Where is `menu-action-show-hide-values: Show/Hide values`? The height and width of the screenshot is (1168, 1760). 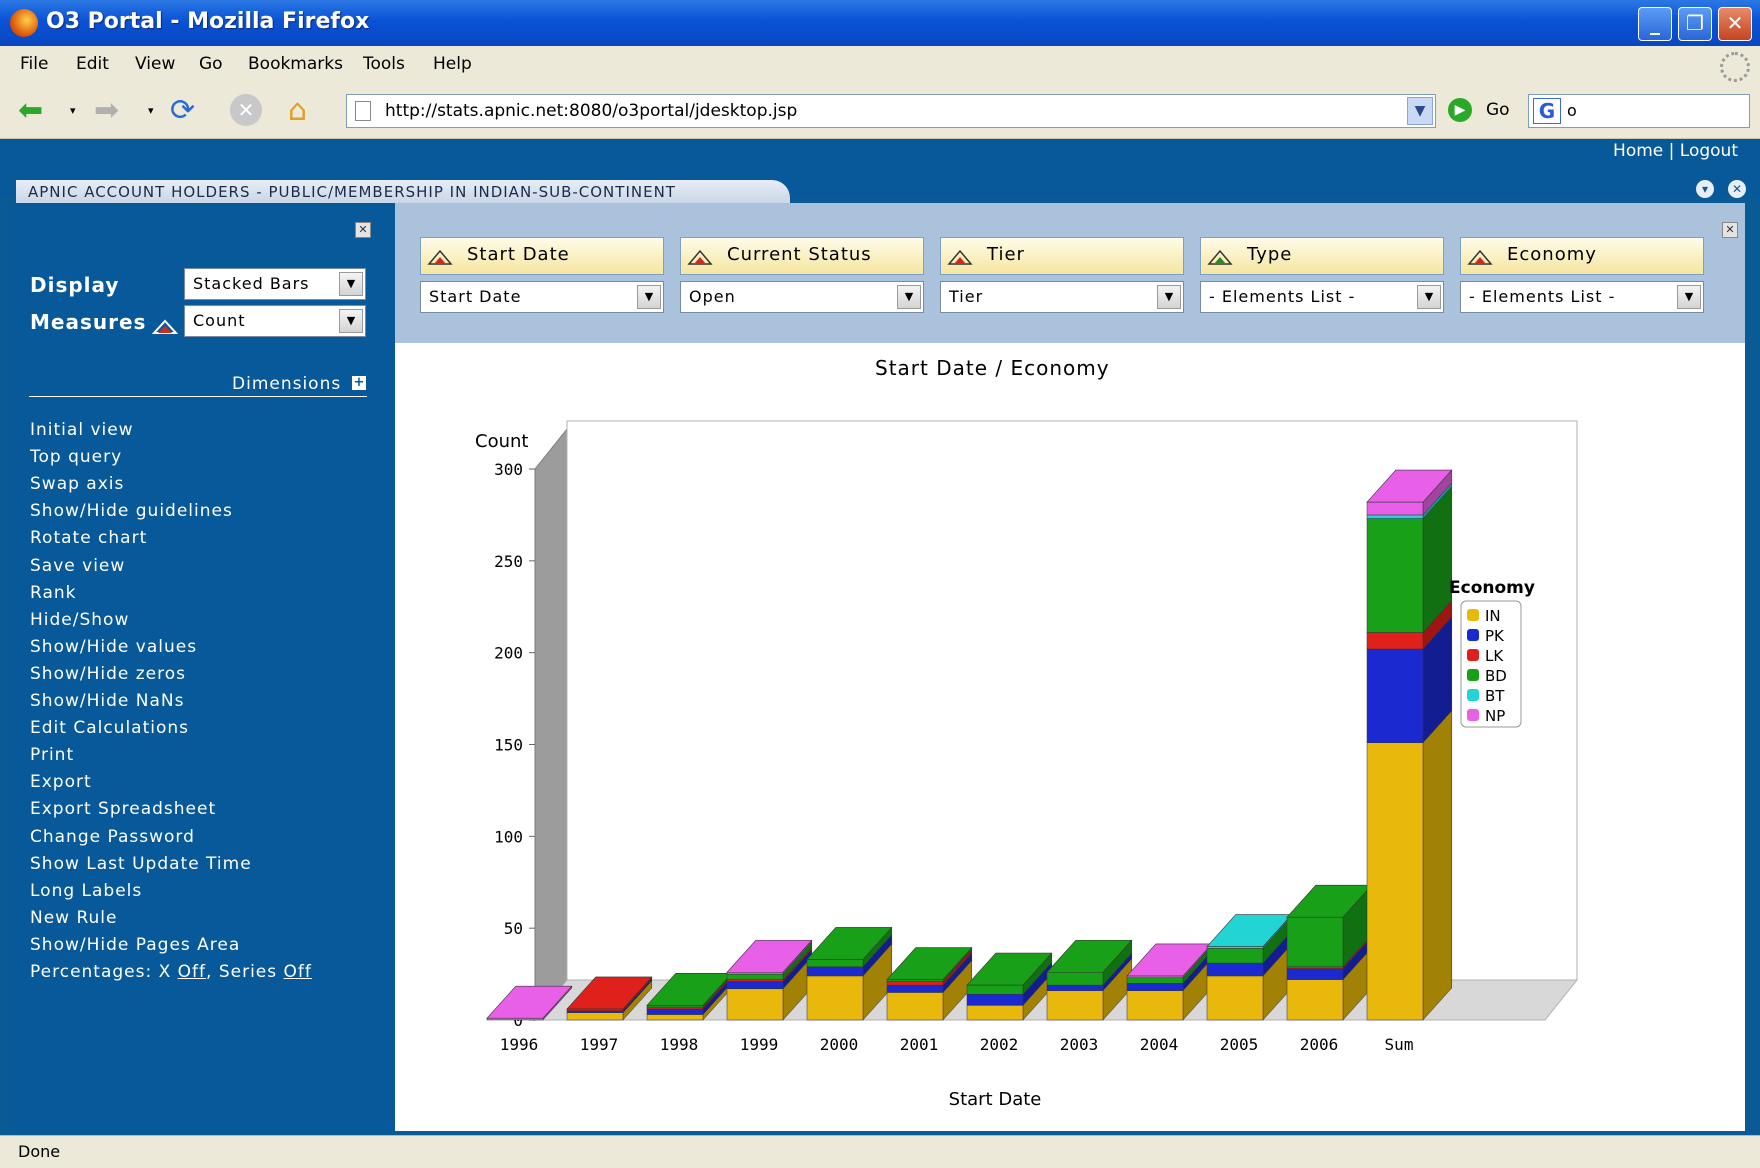 menu-action-show-hide-values: Show/Hide values is located at coordinates (113, 647).